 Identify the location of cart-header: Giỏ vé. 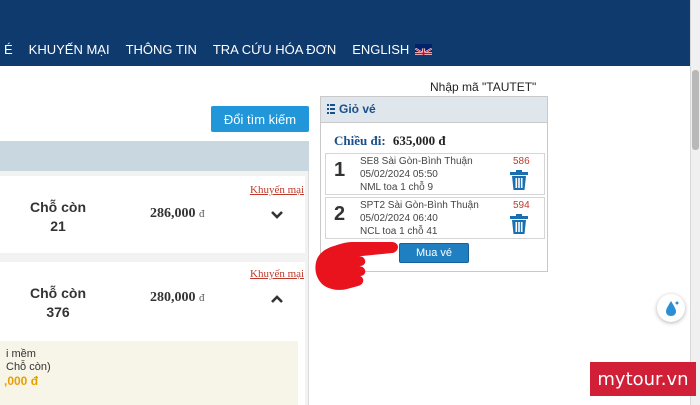
(434, 110).